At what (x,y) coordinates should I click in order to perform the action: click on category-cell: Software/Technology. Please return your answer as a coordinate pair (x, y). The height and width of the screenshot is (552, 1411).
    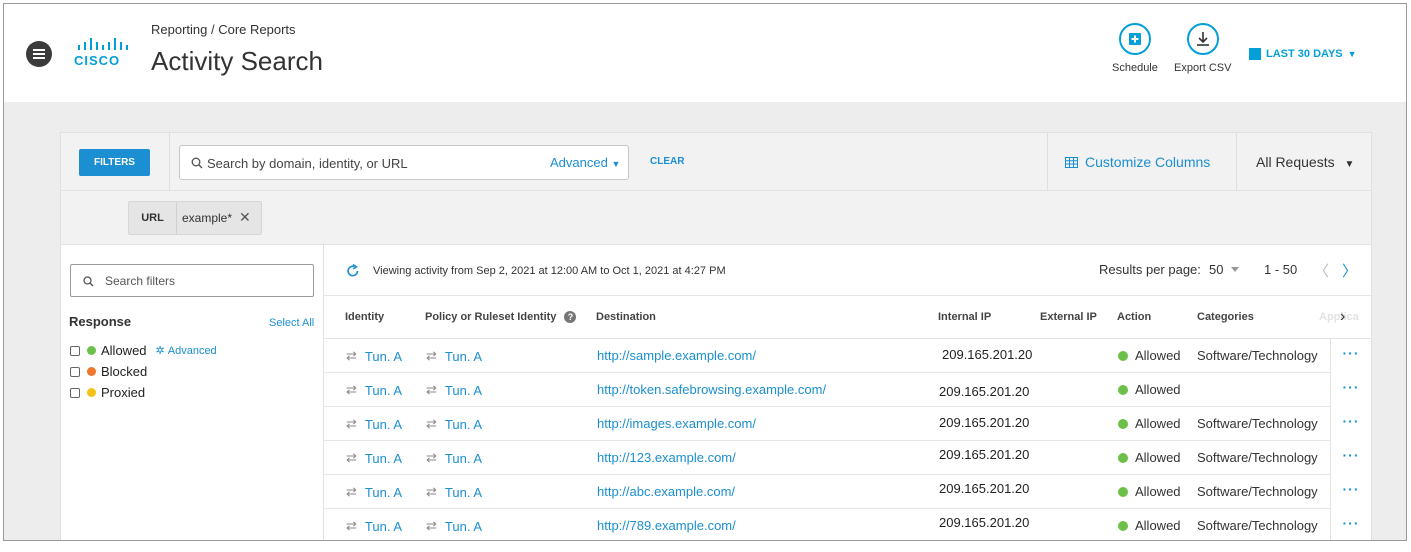
    Looking at the image, I should click on (1257, 525).